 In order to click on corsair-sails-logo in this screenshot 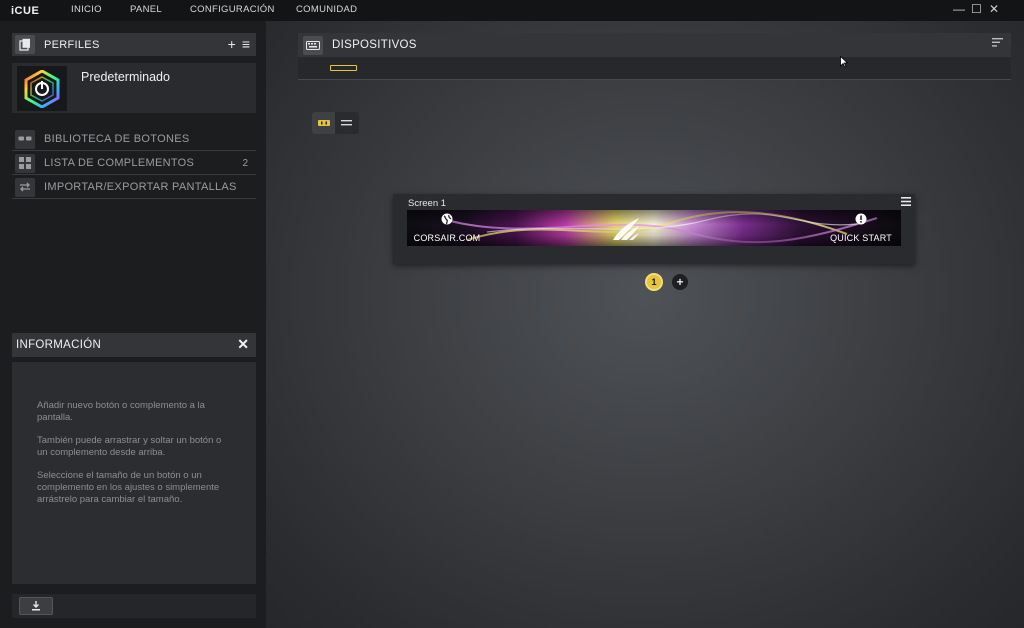, I will do `click(626, 230)`.